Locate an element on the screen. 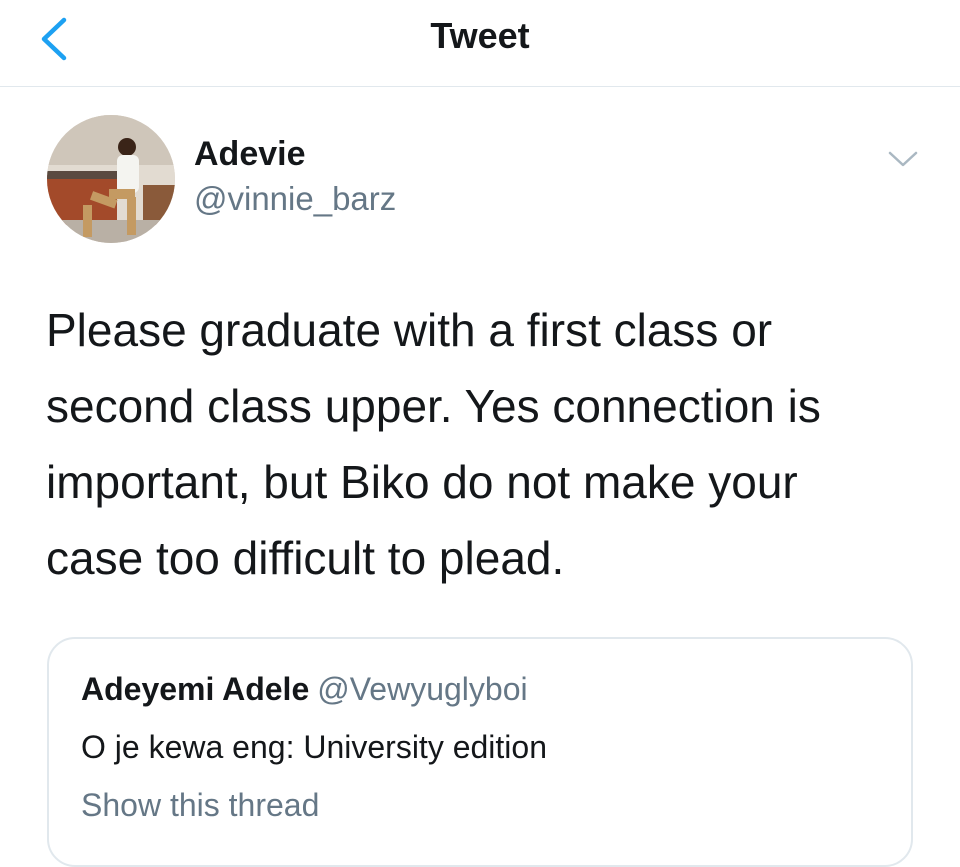  more-options-button is located at coordinates (903, 159).